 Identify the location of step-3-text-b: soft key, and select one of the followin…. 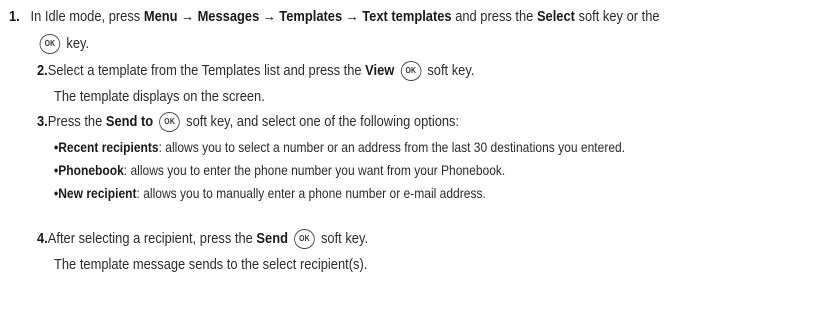
(323, 121).